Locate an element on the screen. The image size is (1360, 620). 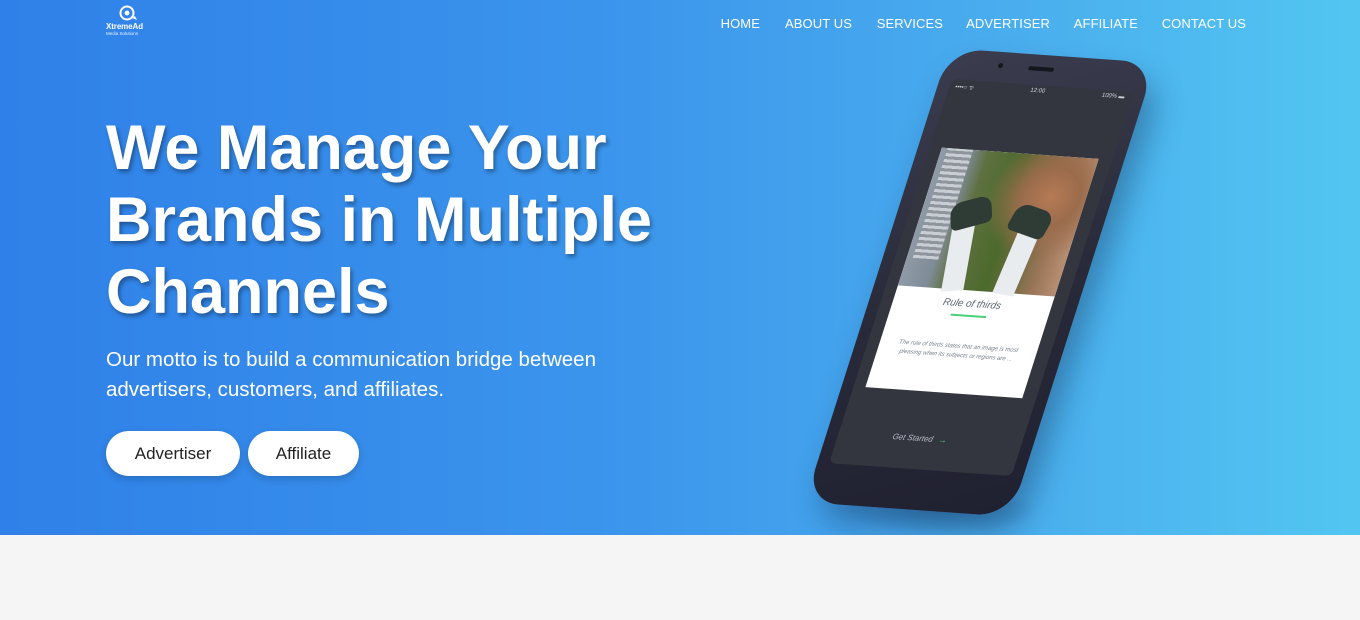
nav-home: HOME is located at coordinates (740, 23).